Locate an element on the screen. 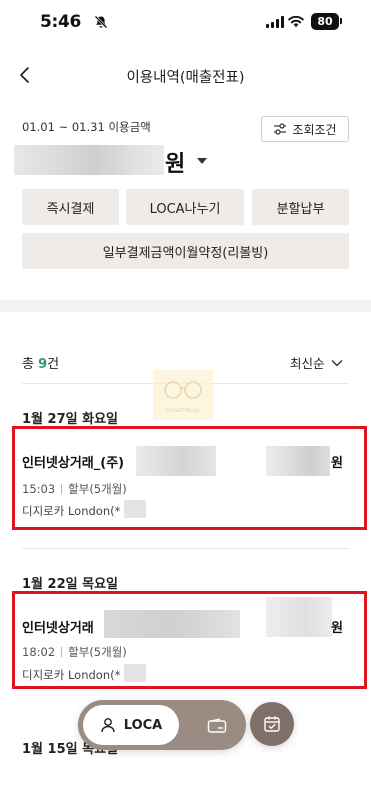  battery-tip is located at coordinates (341, 21).